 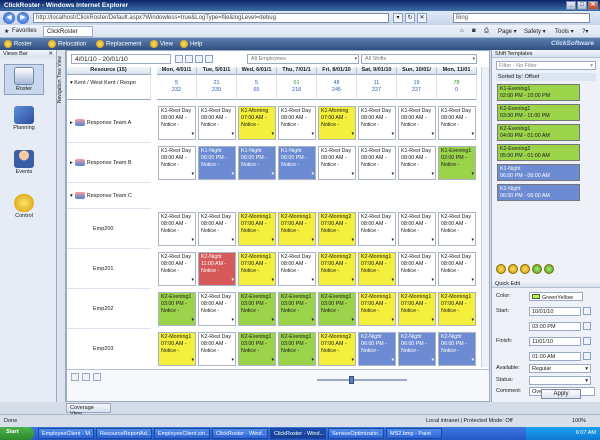 I want to click on add-template-icon, so click(x=501, y=269).